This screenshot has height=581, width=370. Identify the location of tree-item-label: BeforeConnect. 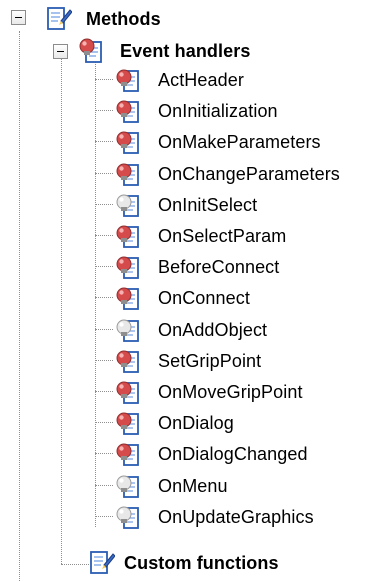
(219, 267).